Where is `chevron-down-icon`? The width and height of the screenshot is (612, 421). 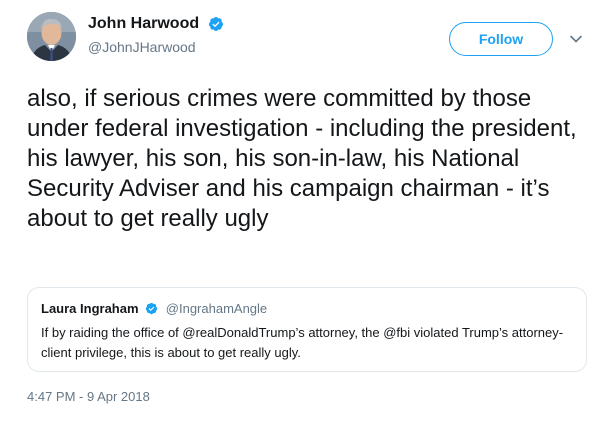 chevron-down-icon is located at coordinates (576, 39).